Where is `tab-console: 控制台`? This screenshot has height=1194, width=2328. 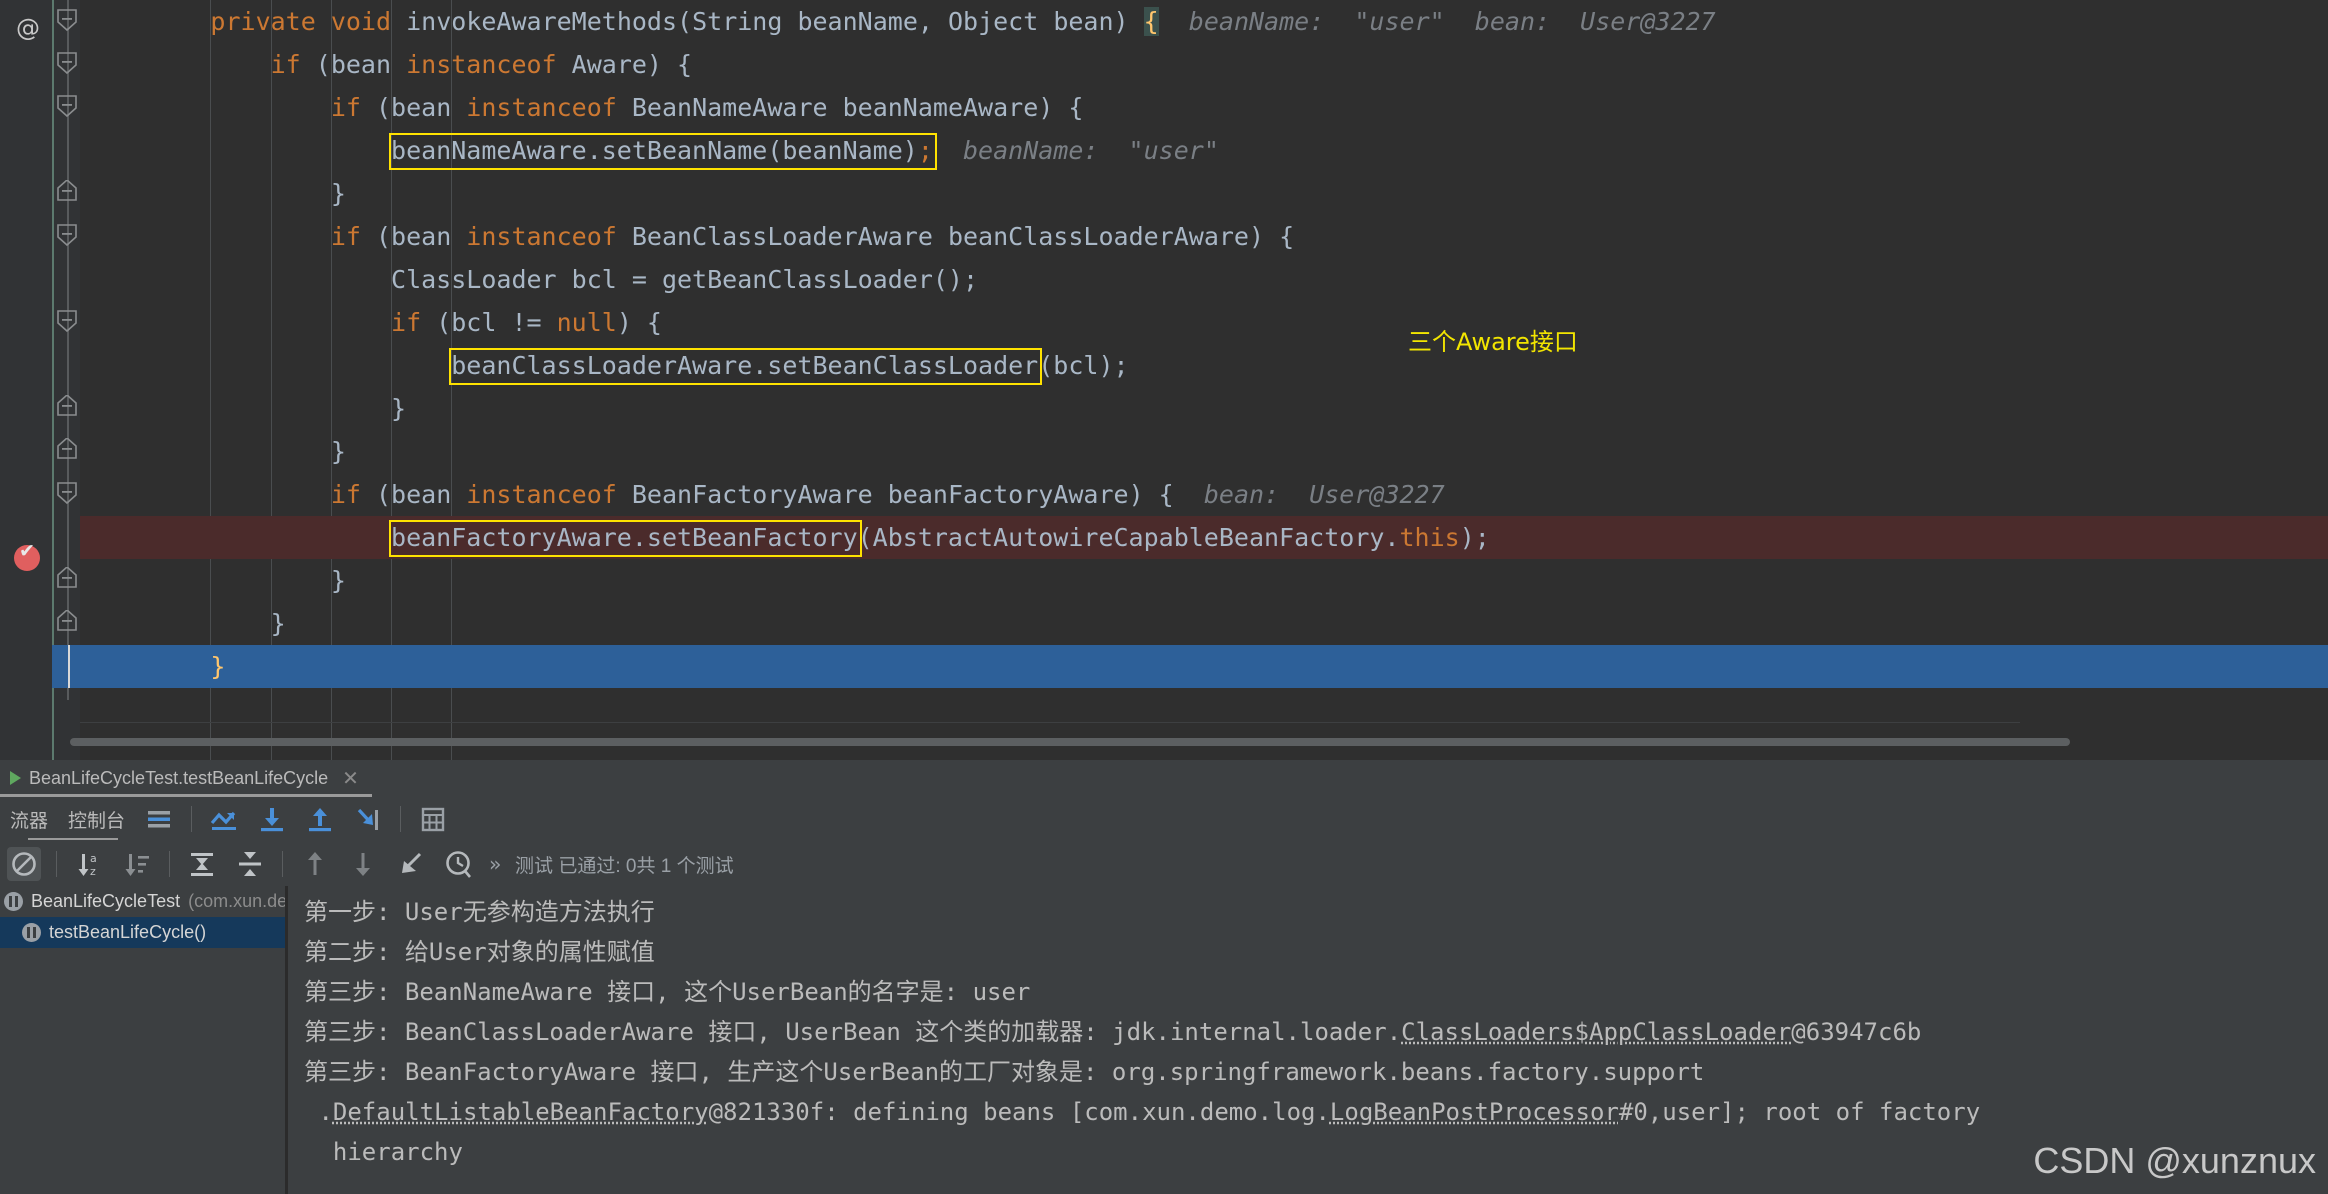 tab-console: 控制台 is located at coordinates (96, 819).